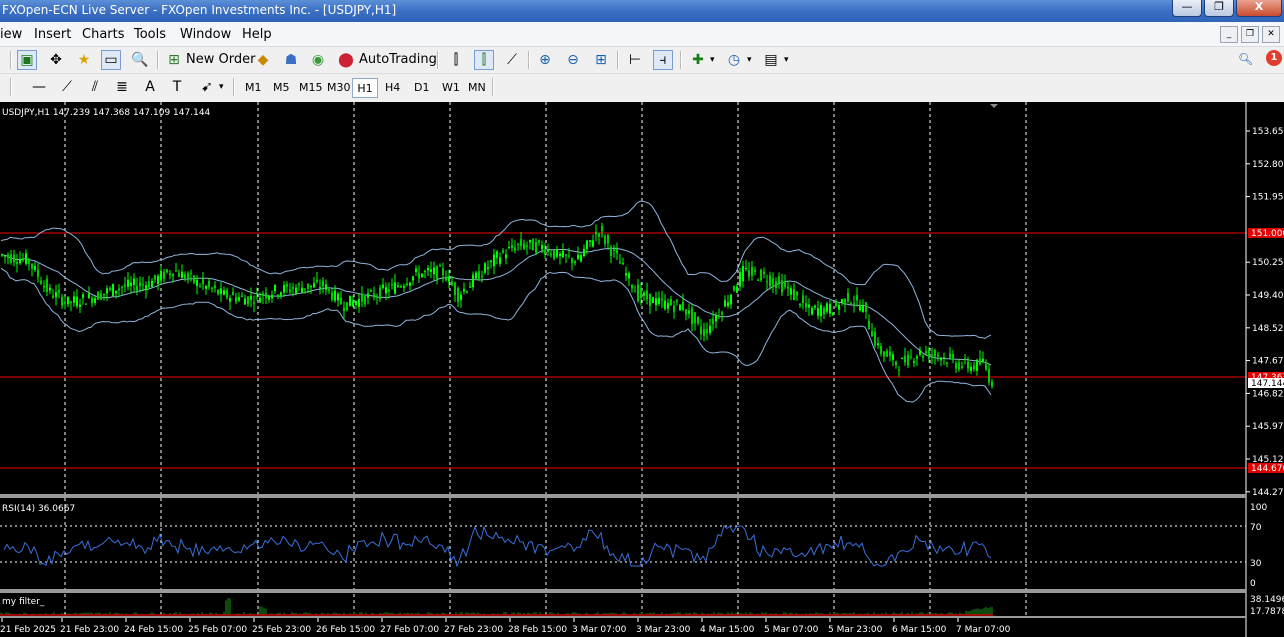  Describe the element at coordinates (103, 34) in the screenshot. I see `menu-charts: Charts` at that location.